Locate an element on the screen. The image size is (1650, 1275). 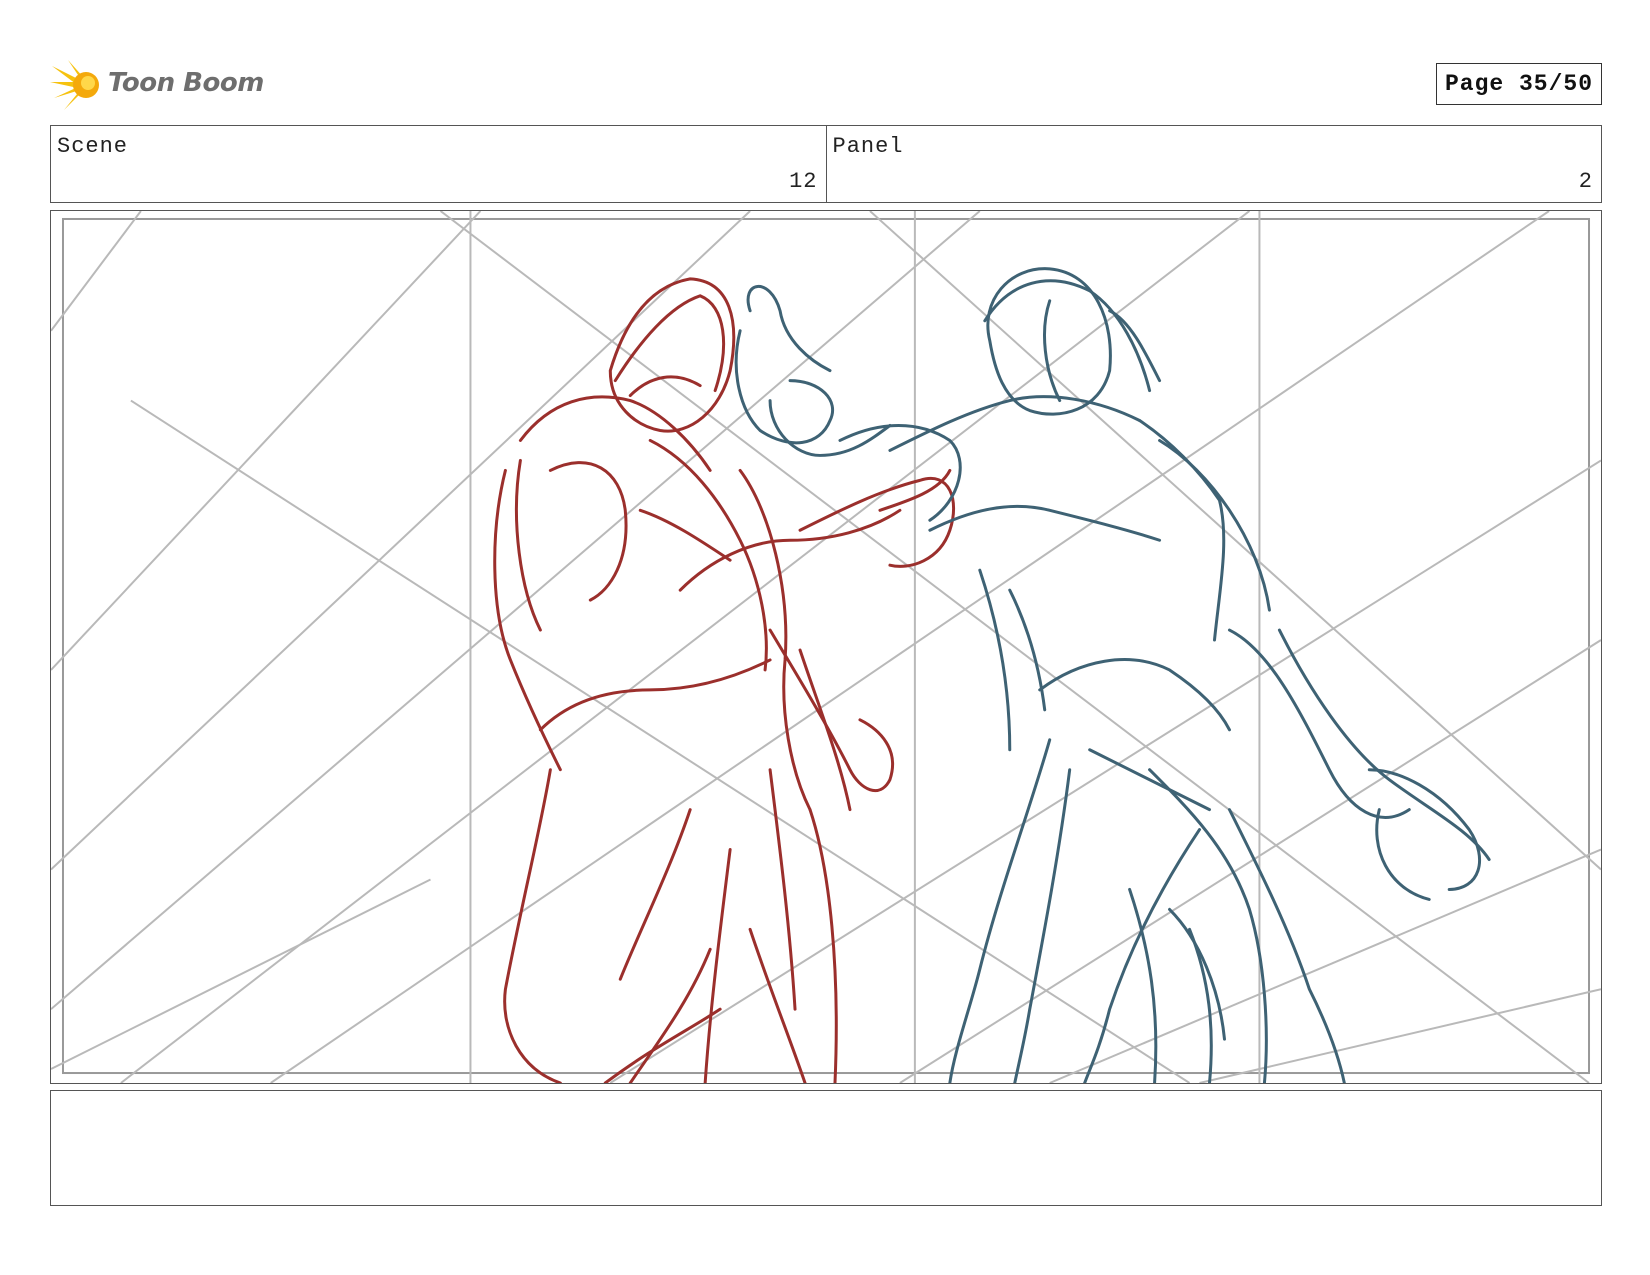
starburst-icon is located at coordinates (74, 85).